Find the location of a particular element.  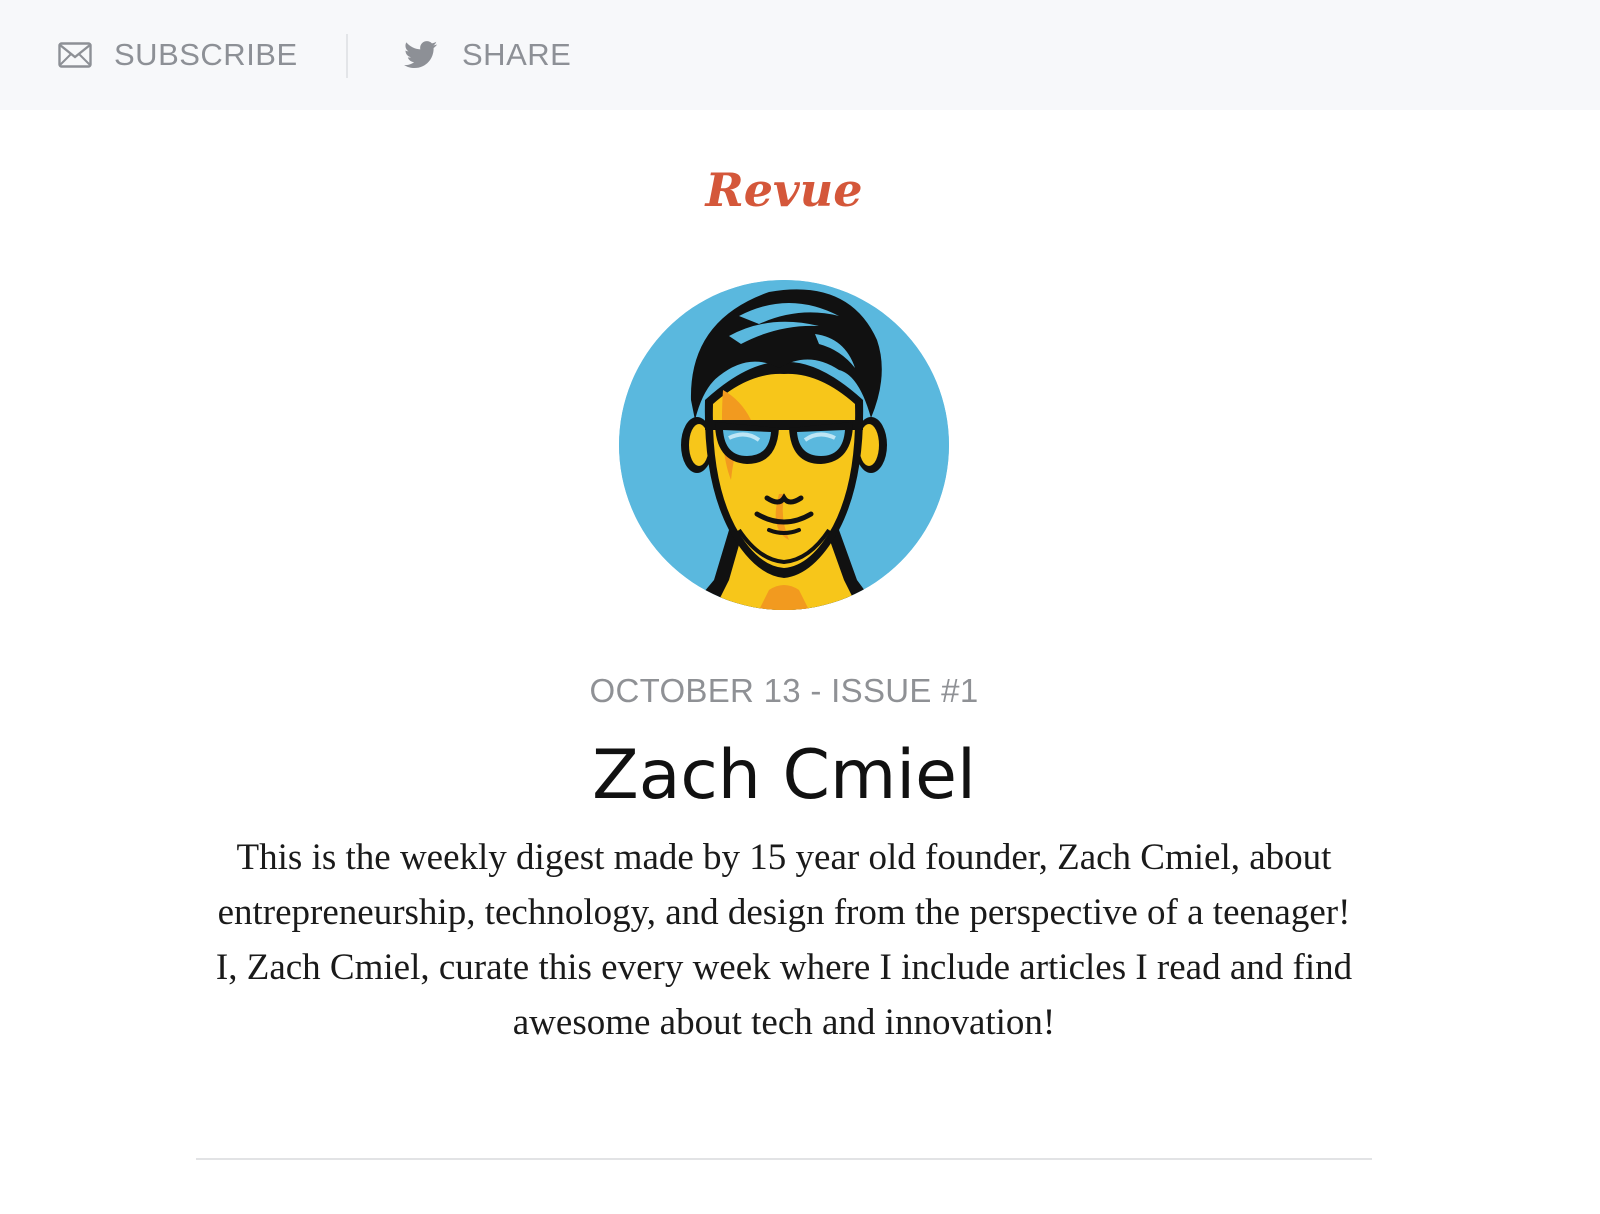

revue-logo: Revue is located at coordinates (784, 191).